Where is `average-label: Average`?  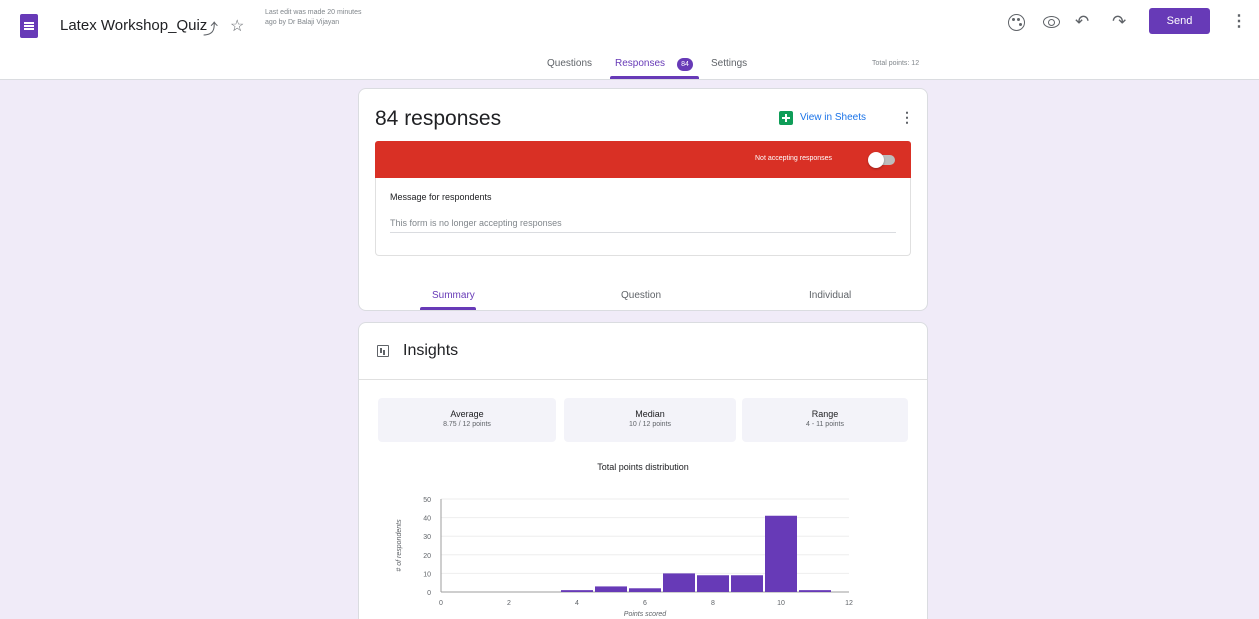 average-label: Average is located at coordinates (467, 414).